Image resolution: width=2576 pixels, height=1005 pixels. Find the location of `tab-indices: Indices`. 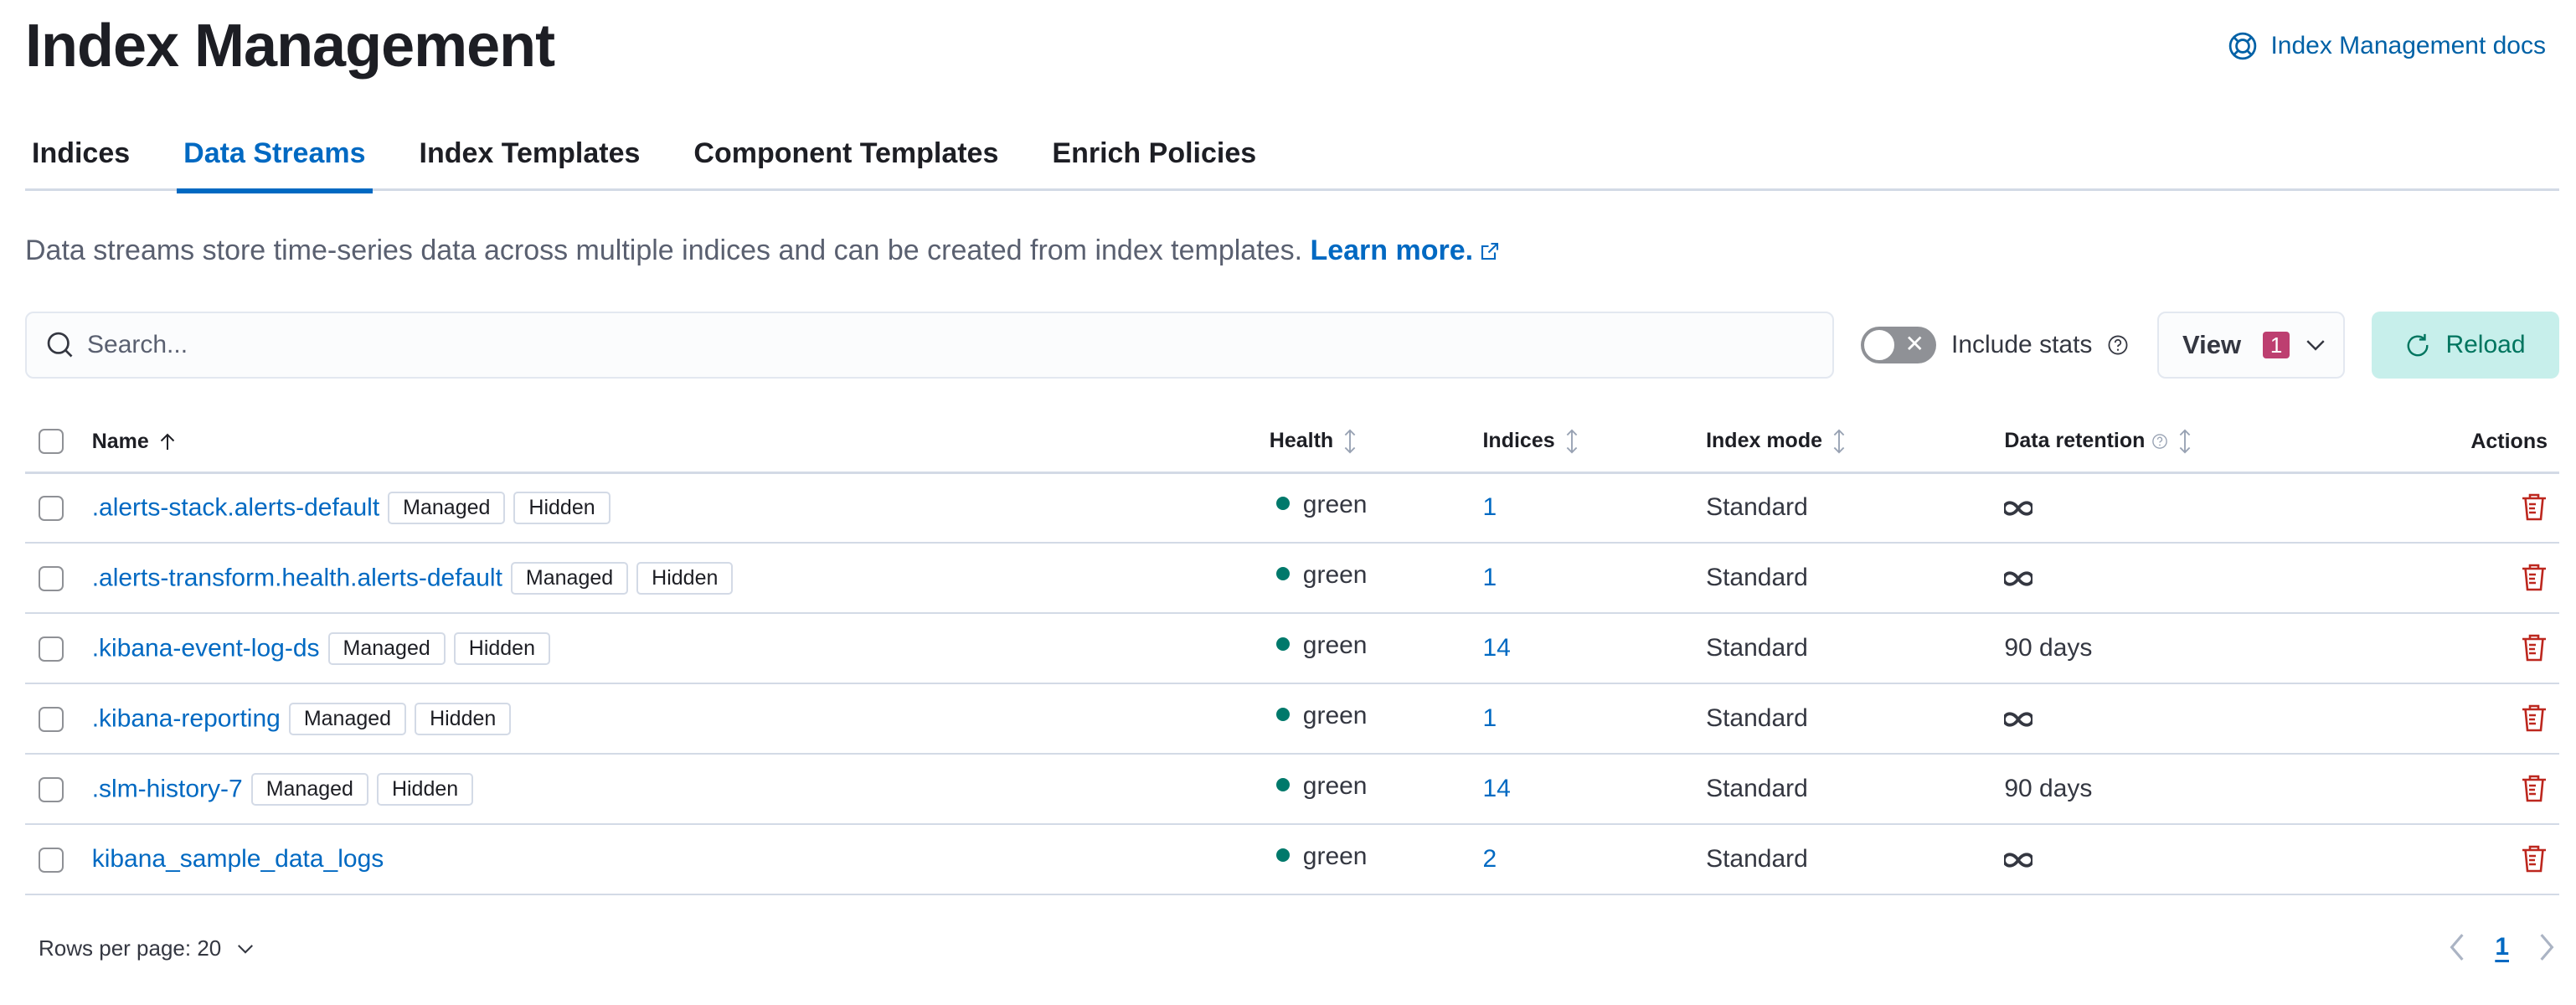

tab-indices: Indices is located at coordinates (81, 158).